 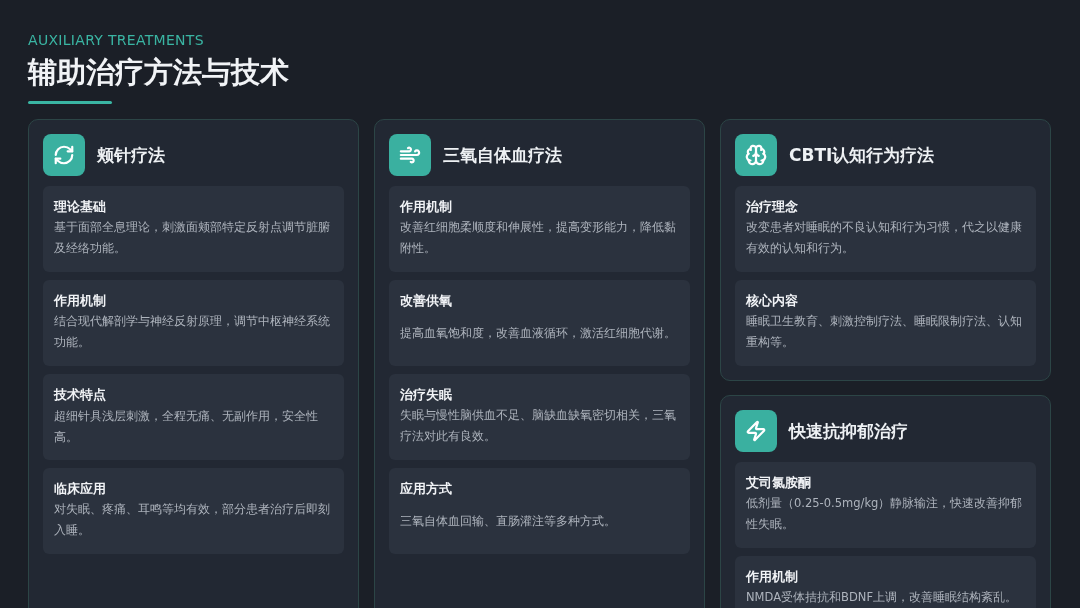 I want to click on panel-heading: 理论基础, so click(x=80, y=207).